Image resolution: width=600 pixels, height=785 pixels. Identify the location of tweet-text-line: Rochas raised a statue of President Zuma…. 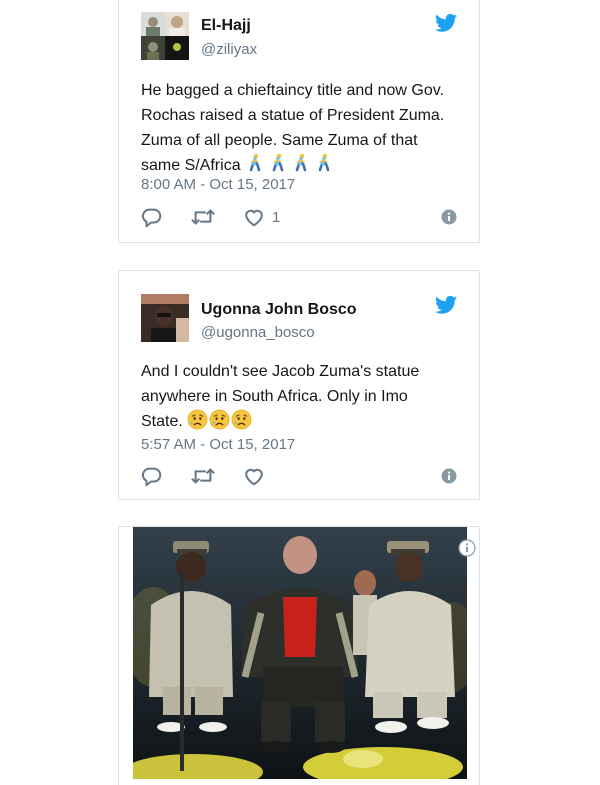
(293, 115).